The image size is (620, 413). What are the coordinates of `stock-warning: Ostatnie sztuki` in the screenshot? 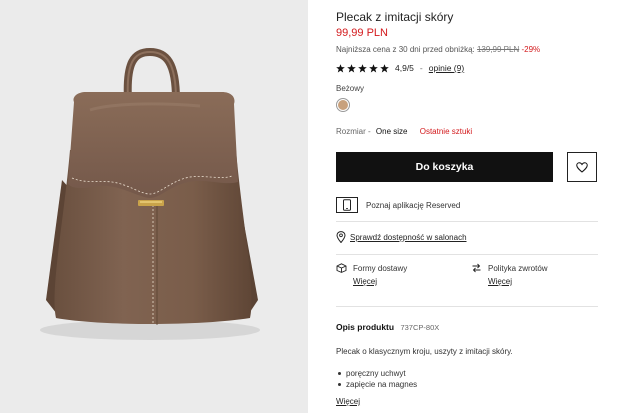 It's located at (446, 131).